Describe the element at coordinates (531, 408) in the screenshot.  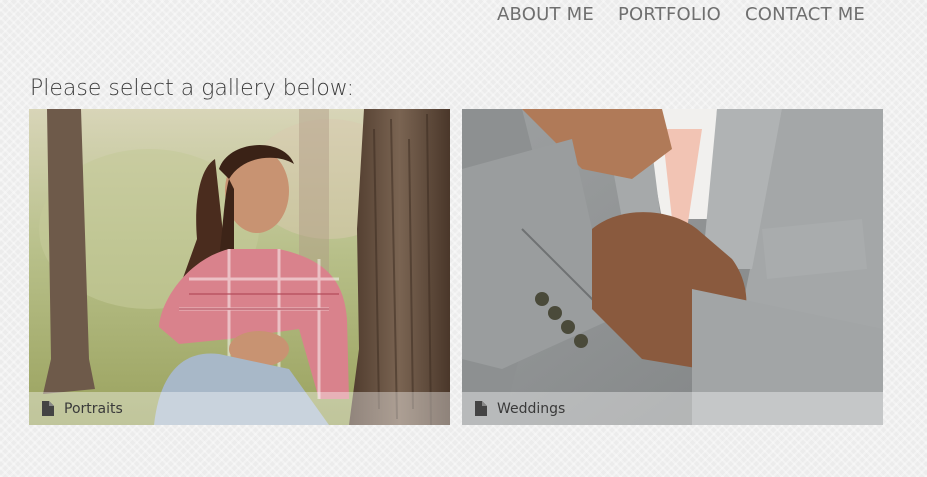
I see `gallery-label-weddings: Weddings` at that location.